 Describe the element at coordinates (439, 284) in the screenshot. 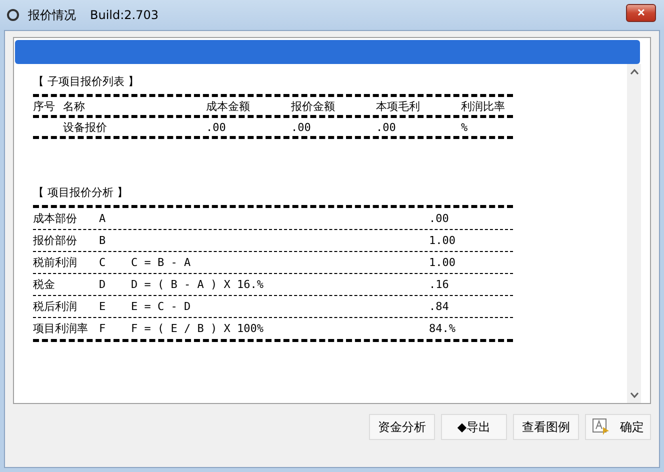

I see `value: .16` at that location.